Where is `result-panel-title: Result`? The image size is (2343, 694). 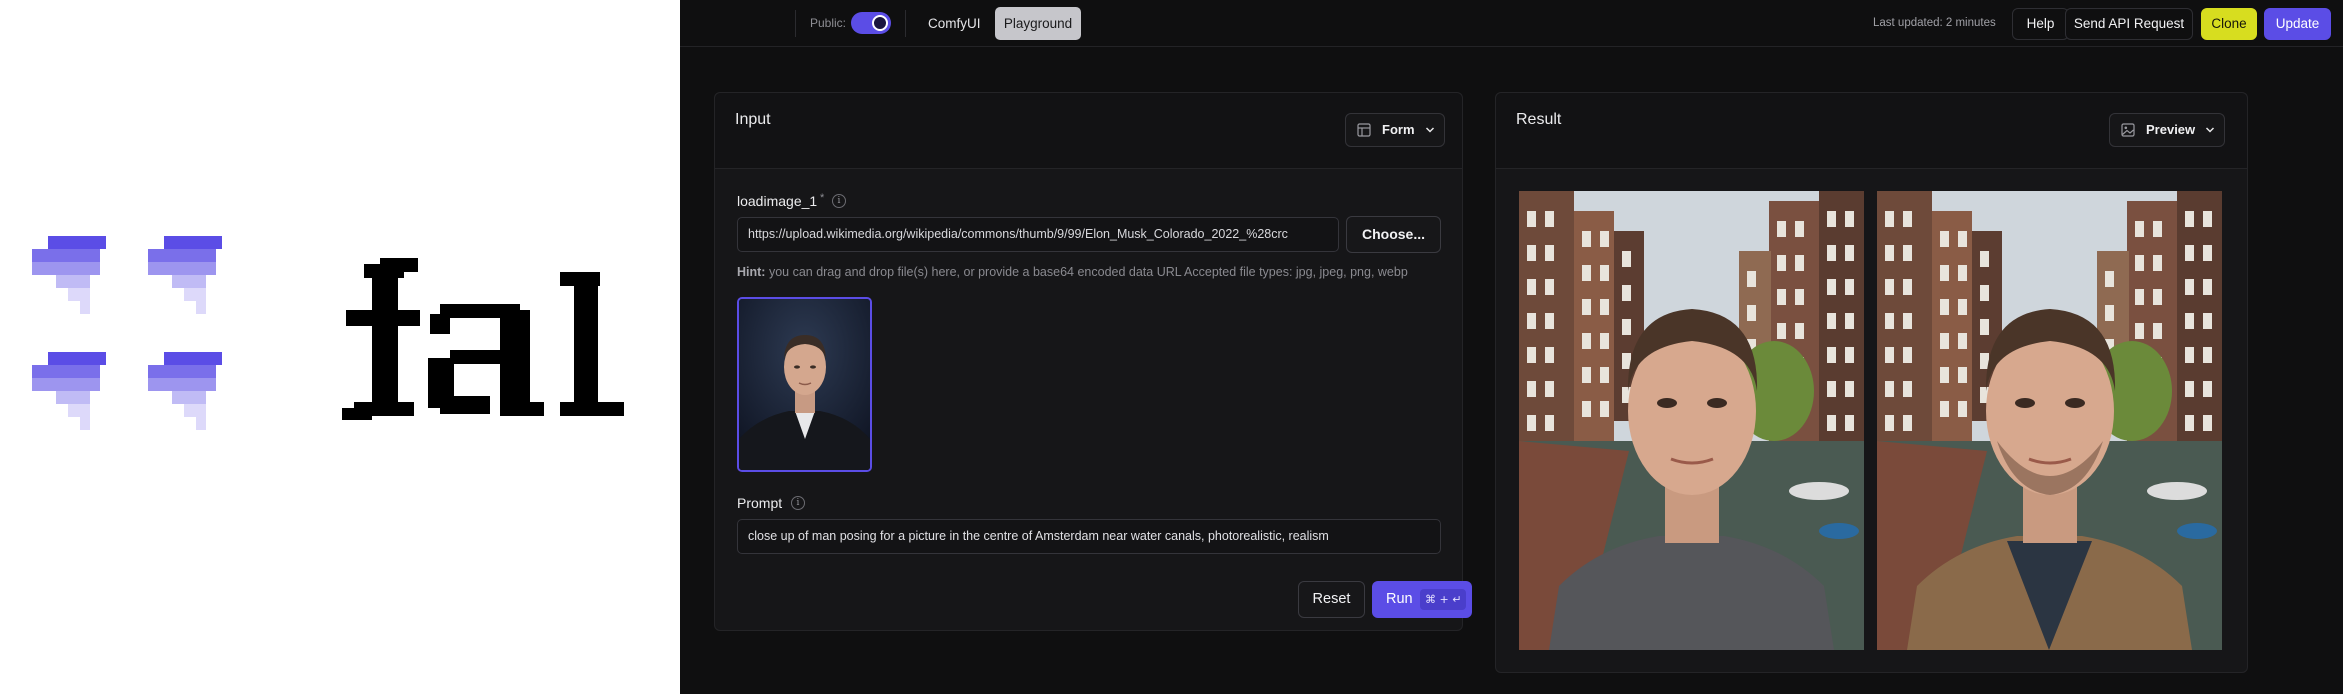
result-panel-title: Result is located at coordinates (1539, 119).